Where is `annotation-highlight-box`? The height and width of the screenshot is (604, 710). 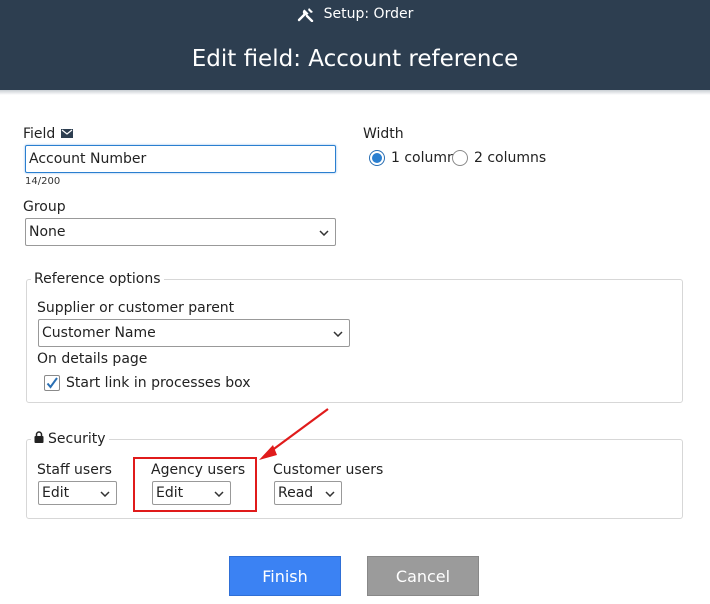
annotation-highlight-box is located at coordinates (195, 484).